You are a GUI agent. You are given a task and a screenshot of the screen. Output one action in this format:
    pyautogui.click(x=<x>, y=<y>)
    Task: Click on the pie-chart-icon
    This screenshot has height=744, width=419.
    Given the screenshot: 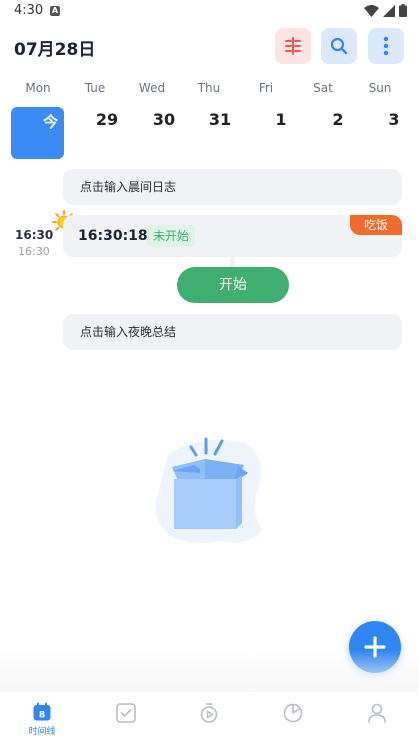 What is the action you would take?
    pyautogui.click(x=293, y=713)
    